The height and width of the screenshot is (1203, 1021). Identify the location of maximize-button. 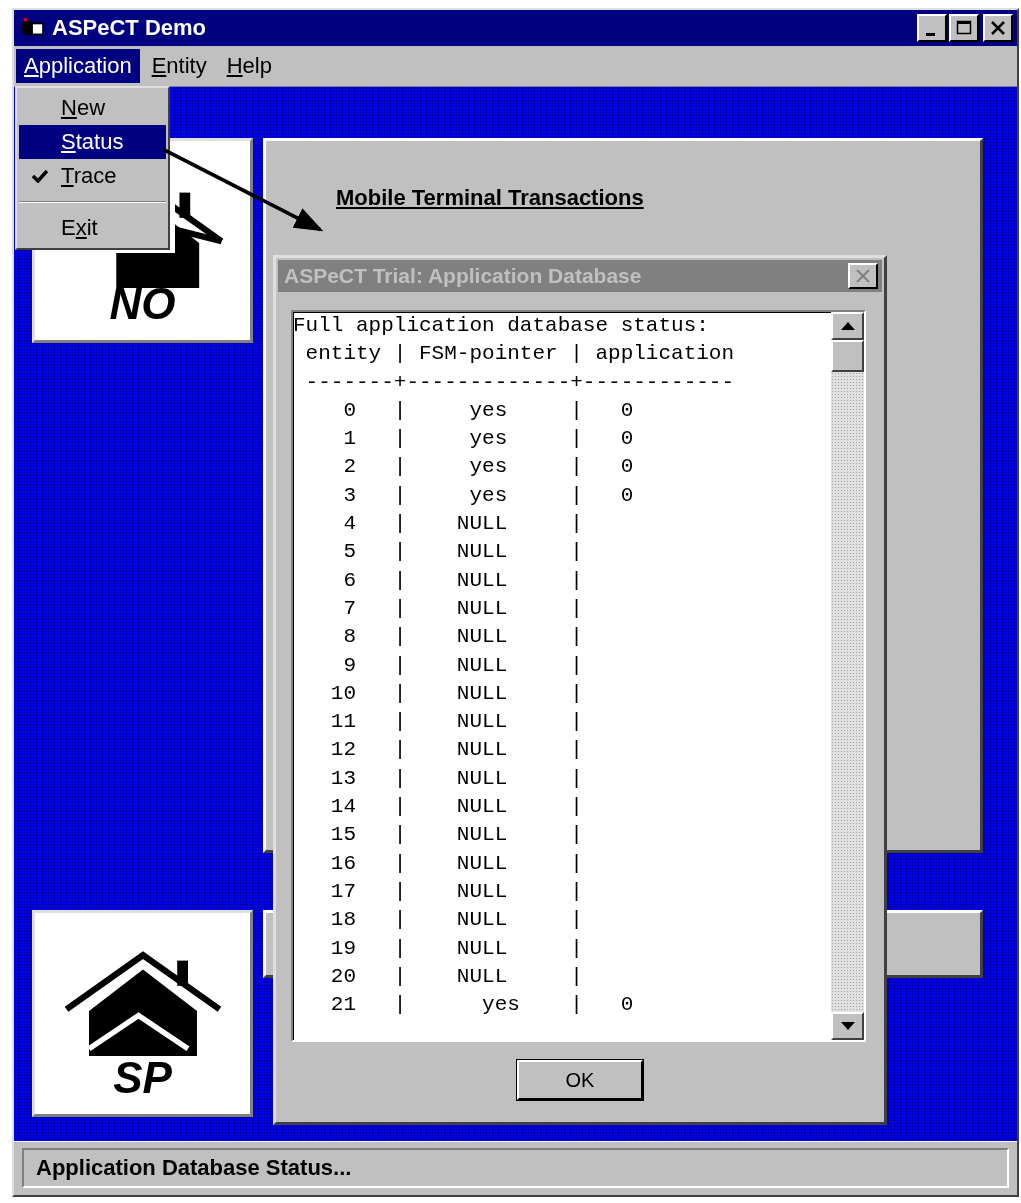
(964, 28).